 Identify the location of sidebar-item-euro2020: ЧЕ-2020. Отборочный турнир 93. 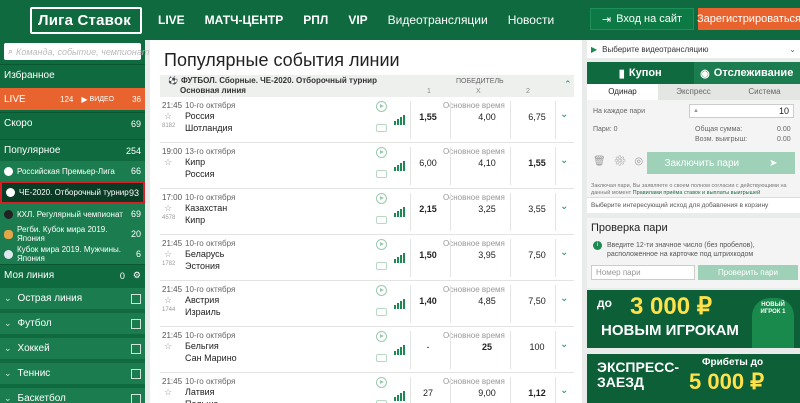
(72, 192).